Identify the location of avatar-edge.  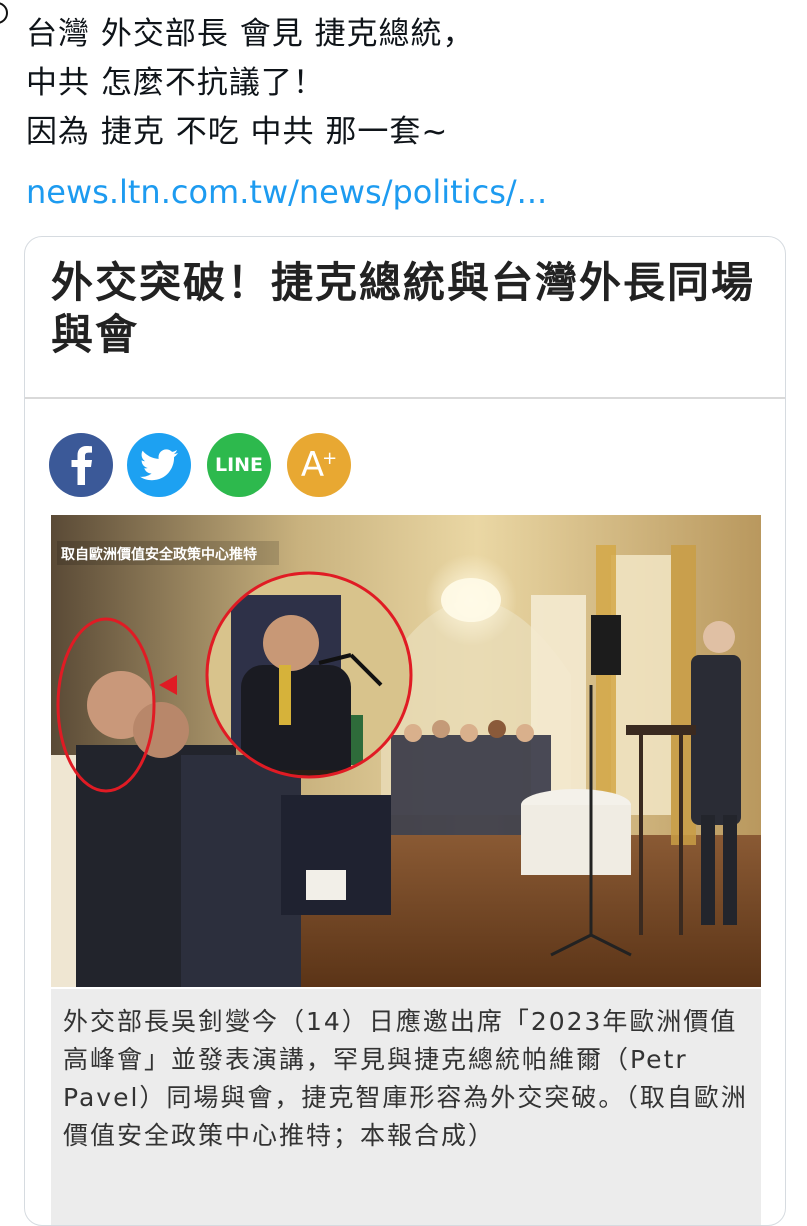
(4, 13).